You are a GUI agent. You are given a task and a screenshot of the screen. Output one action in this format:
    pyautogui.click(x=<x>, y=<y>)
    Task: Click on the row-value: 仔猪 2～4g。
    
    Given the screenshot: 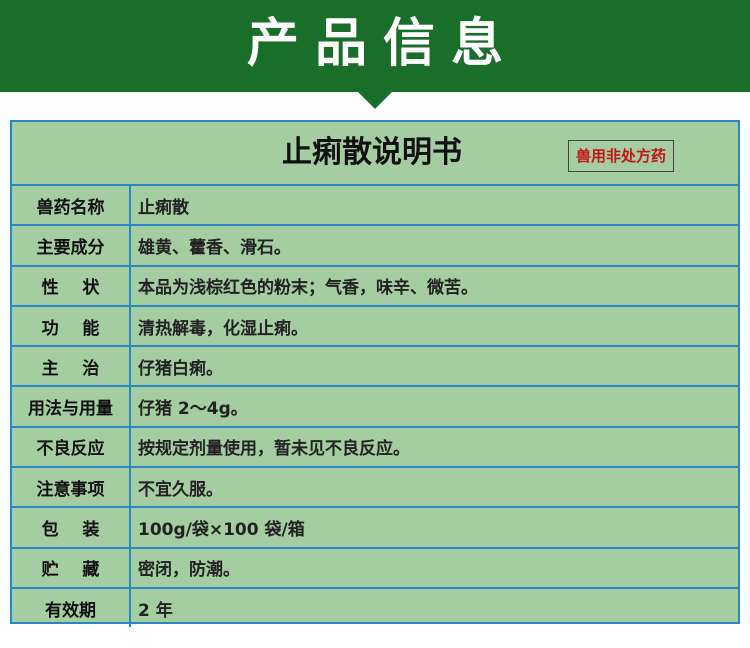 What is the action you would take?
    pyautogui.click(x=193, y=409)
    